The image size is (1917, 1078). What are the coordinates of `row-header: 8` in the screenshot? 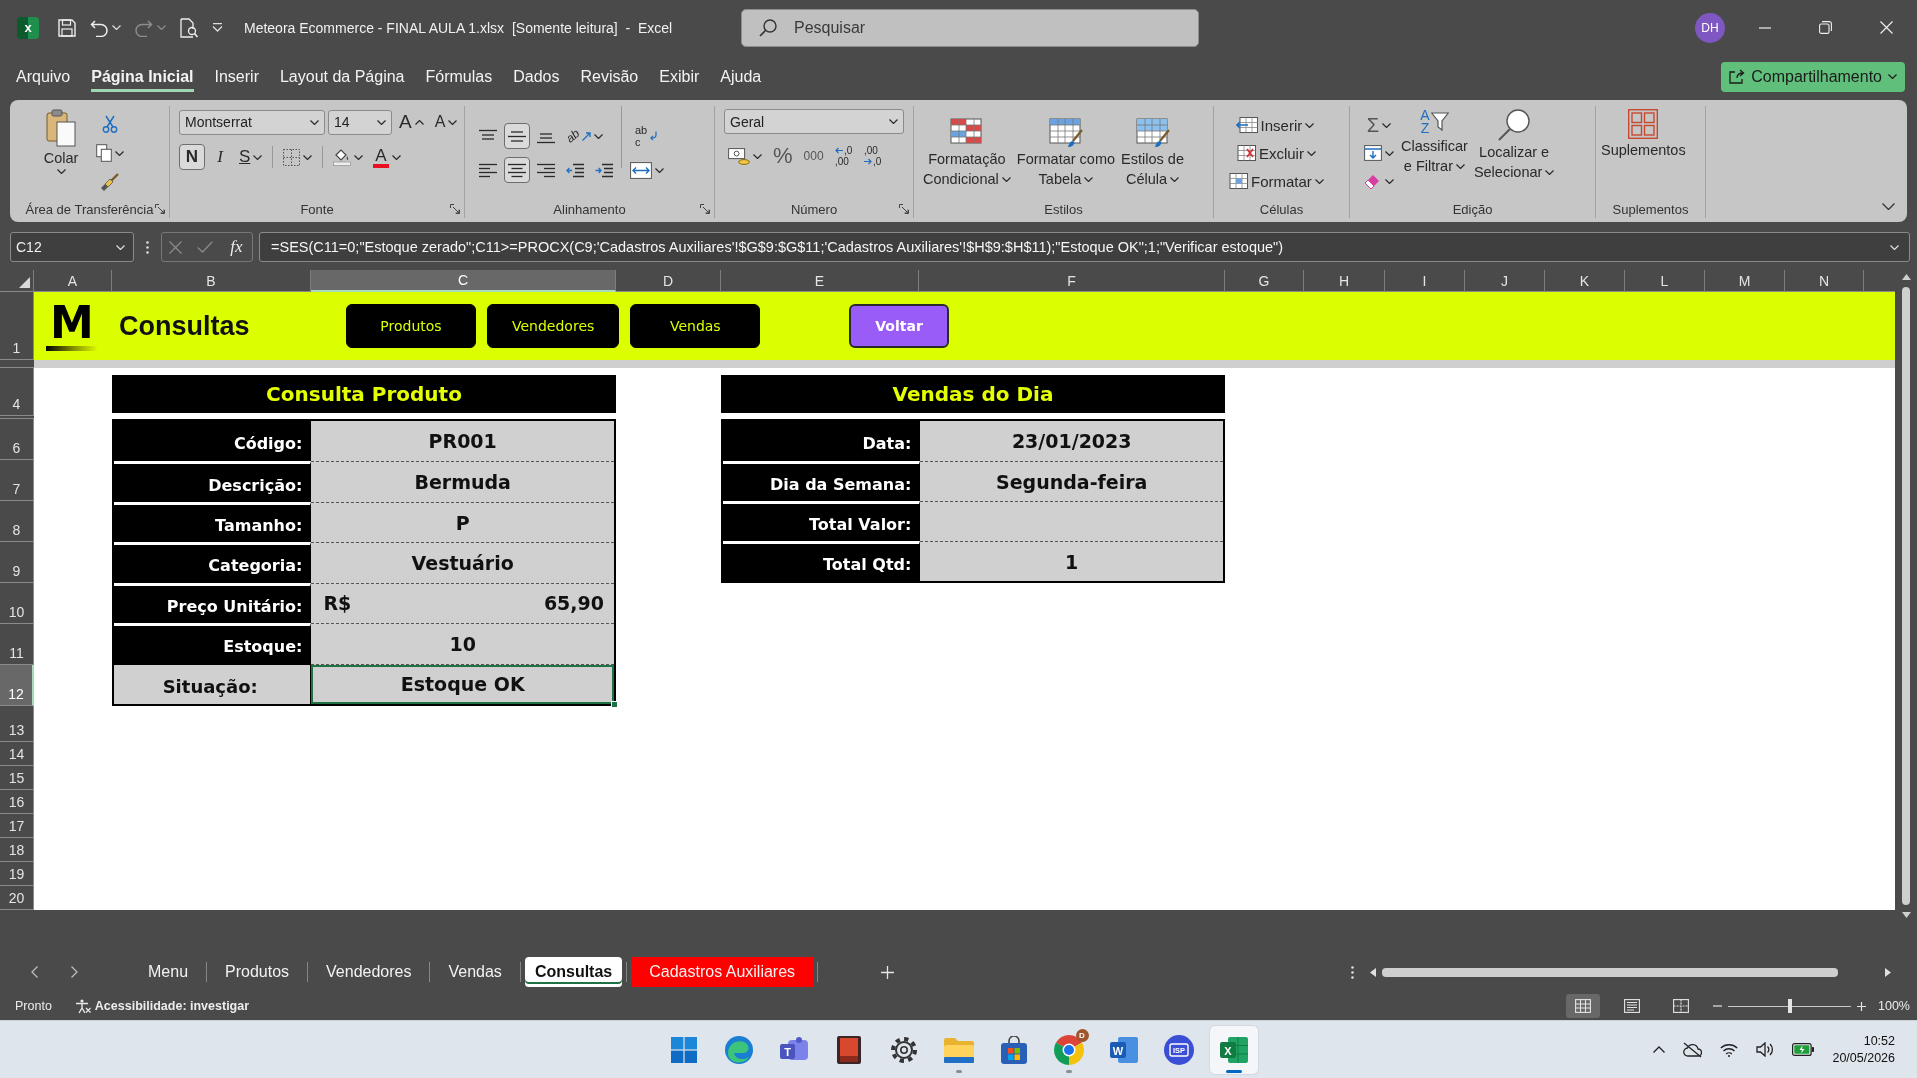 It's located at (17, 521).